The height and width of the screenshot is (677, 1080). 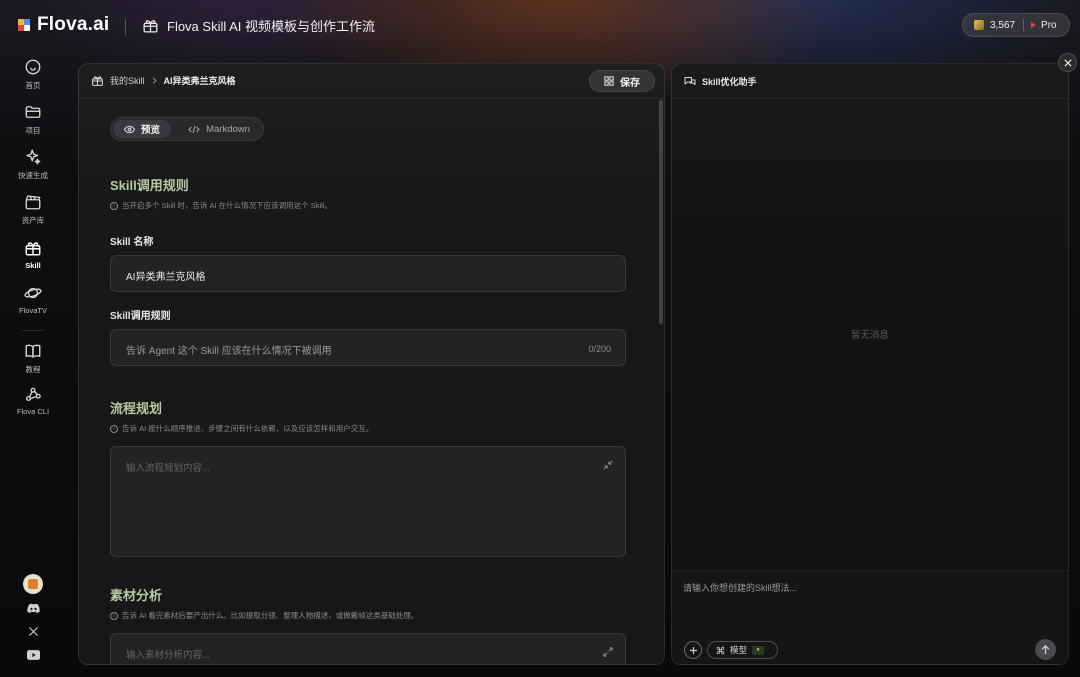 What do you see at coordinates (729, 82) in the screenshot?
I see `chat-title-text: Skill优化助手` at bounding box center [729, 82].